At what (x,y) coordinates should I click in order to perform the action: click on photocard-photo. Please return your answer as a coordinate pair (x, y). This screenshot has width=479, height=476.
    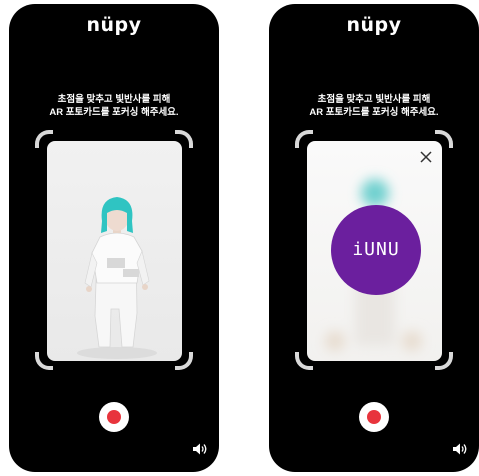
    Looking at the image, I should click on (117, 278).